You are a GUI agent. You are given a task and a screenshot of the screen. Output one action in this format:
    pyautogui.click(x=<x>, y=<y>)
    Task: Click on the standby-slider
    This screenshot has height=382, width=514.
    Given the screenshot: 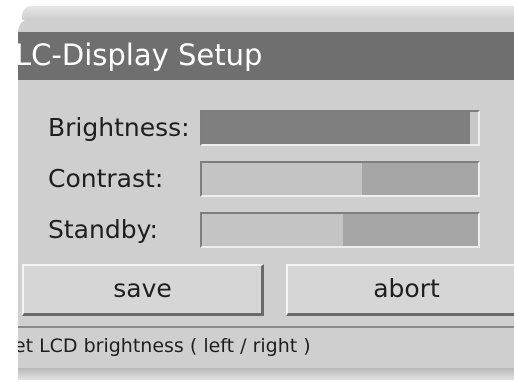 What is the action you would take?
    pyautogui.click(x=340, y=230)
    